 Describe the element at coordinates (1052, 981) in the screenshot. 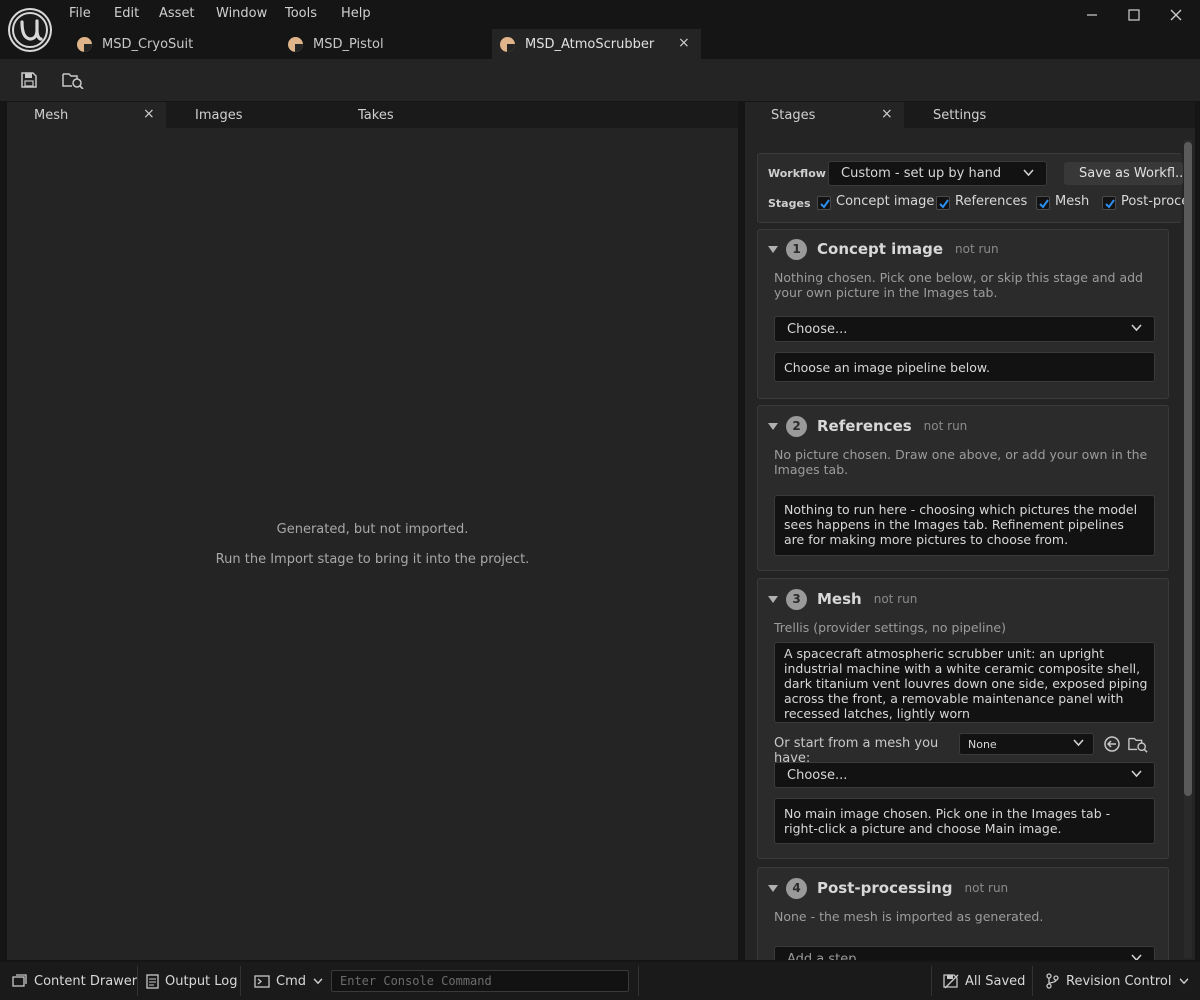

I see `branch-icon` at that location.